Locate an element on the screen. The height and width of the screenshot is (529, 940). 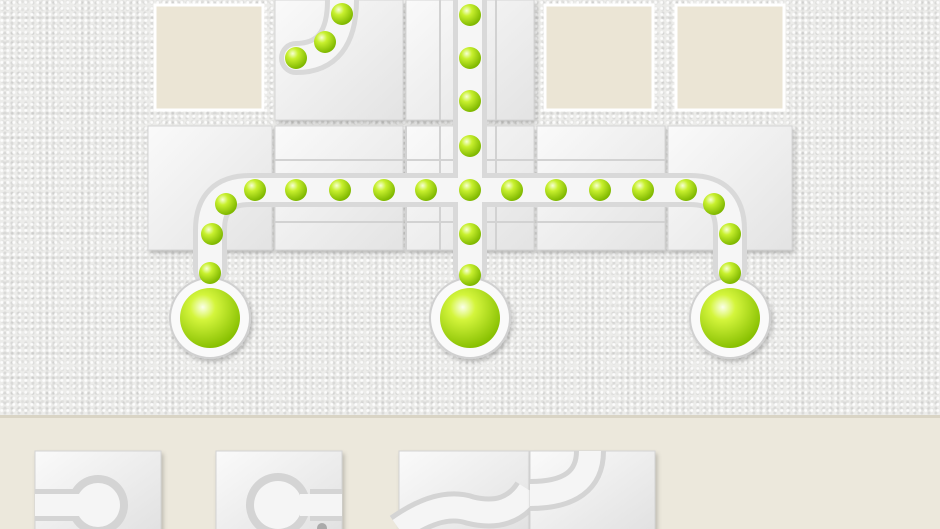
pipe-s-curve-icon is located at coordinates (466, 489).